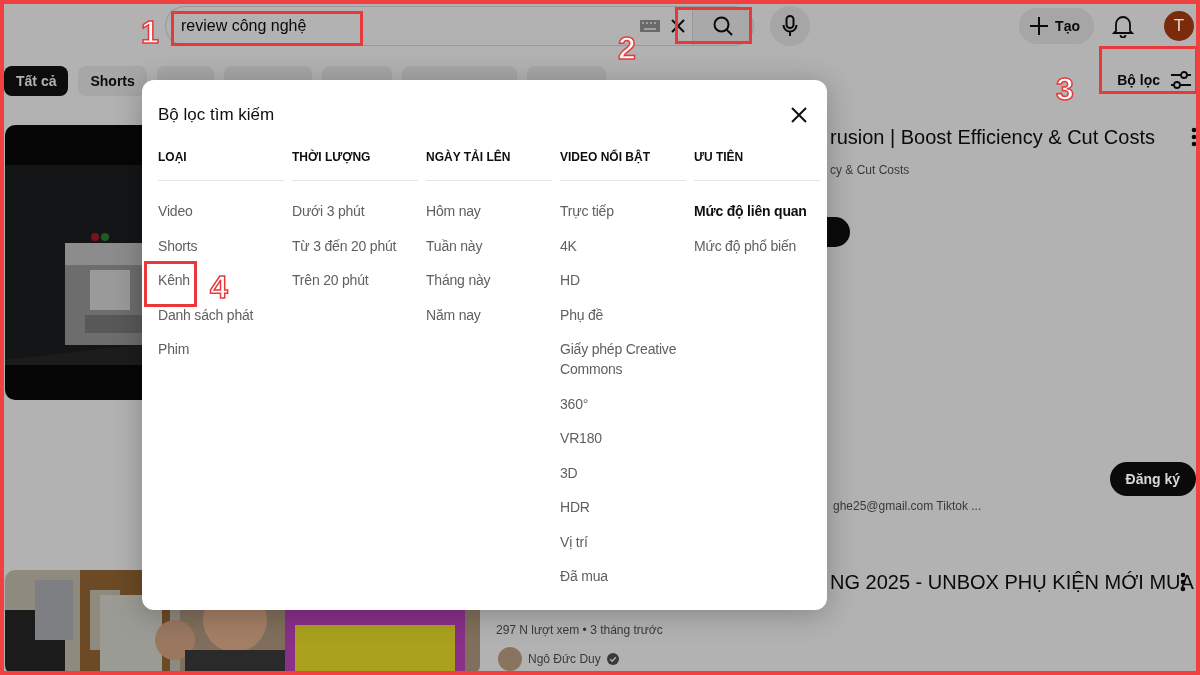 The width and height of the screenshot is (1200, 675). What do you see at coordinates (453, 314) in the screenshot?
I see `filter-option: Năm nay` at bounding box center [453, 314].